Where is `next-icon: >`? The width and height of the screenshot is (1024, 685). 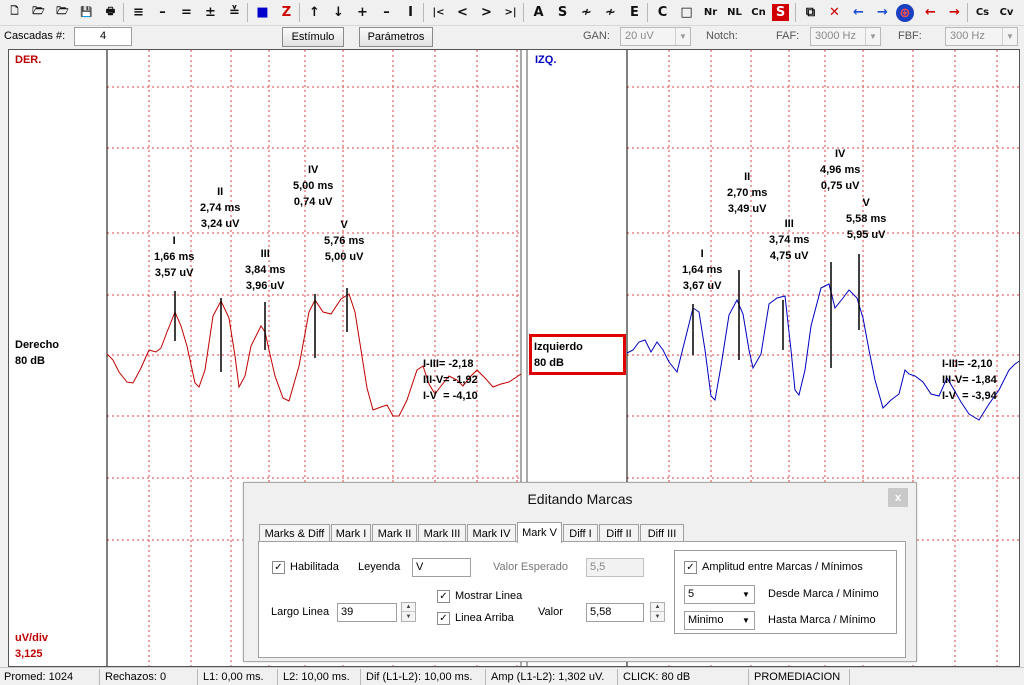
next-icon: > is located at coordinates (486, 12).